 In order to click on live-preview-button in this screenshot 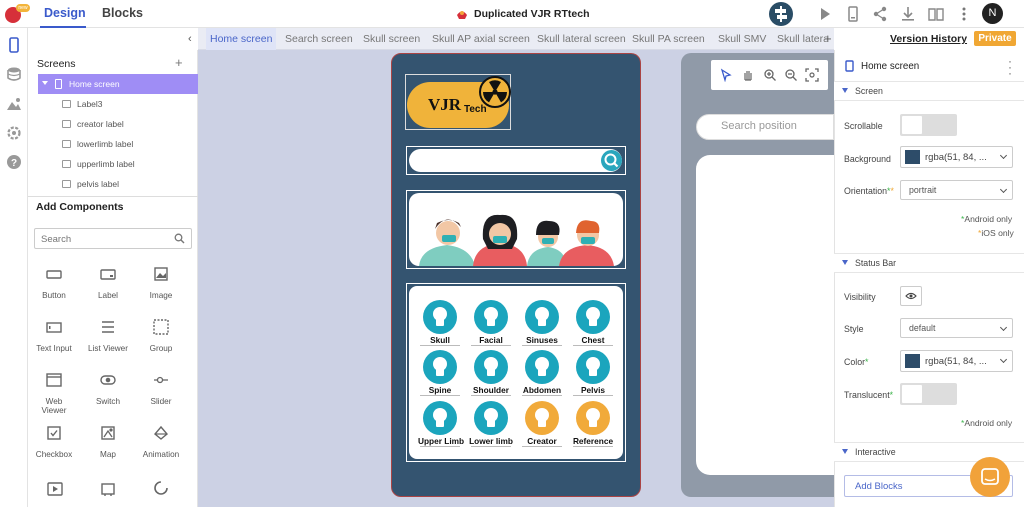, I will do `click(781, 14)`.